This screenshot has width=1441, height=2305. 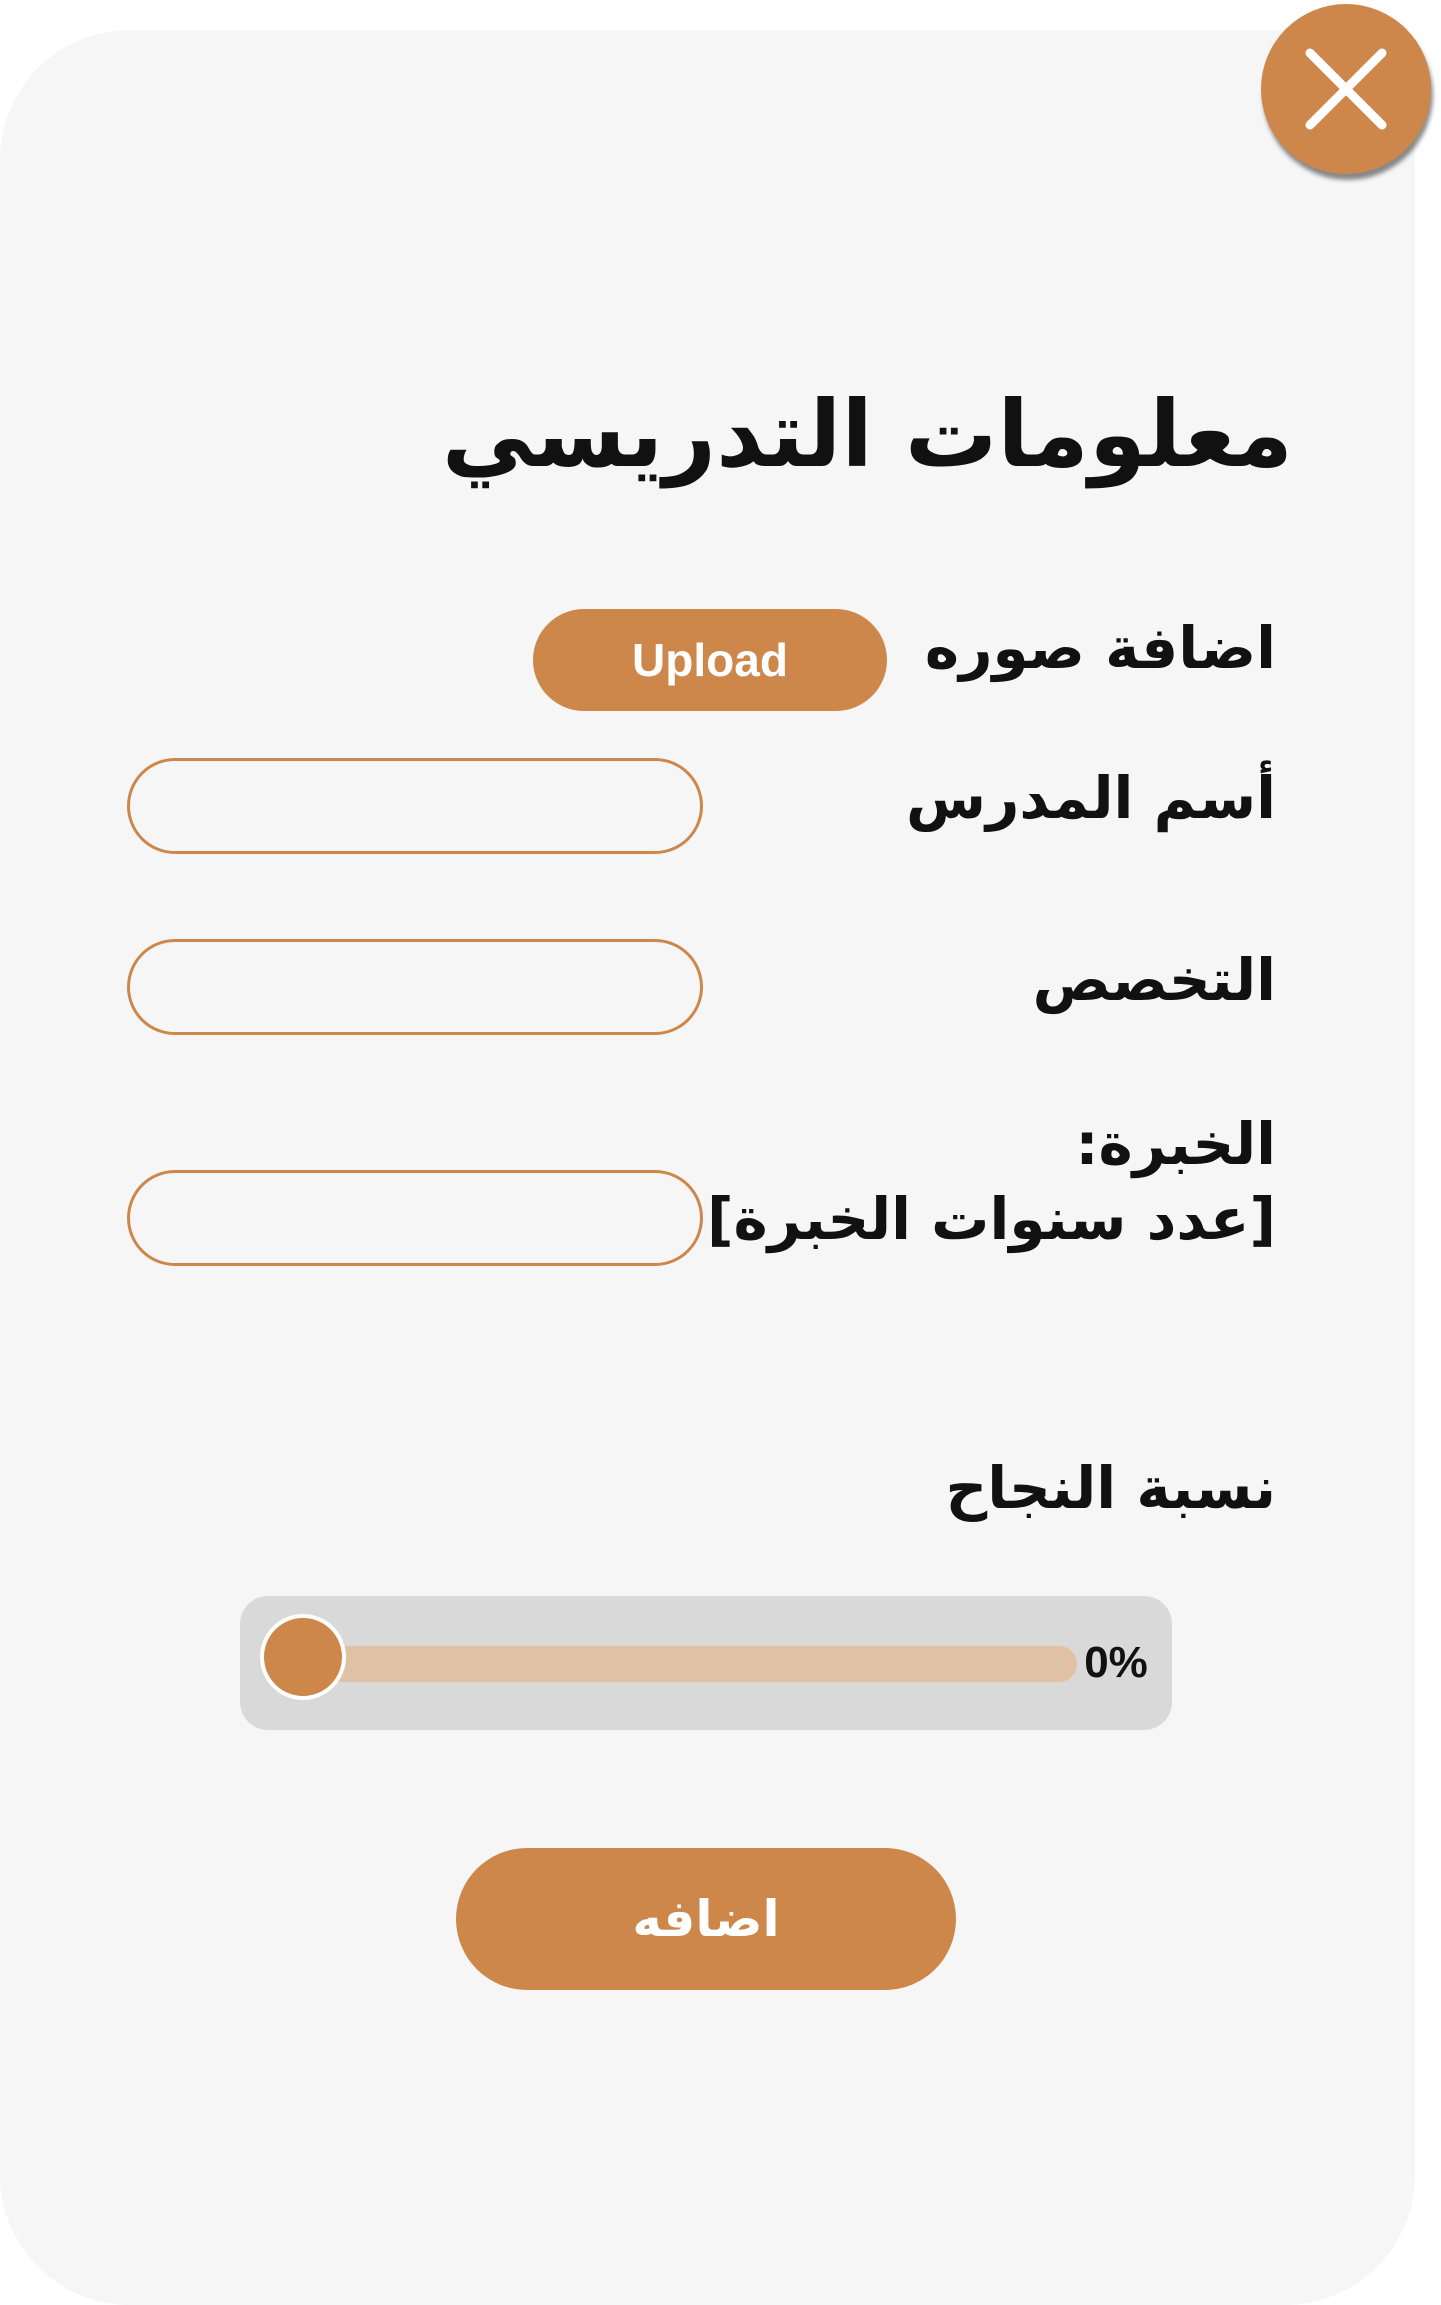 I want to click on page-title: معلومات التدريسي, so click(x=867, y=434).